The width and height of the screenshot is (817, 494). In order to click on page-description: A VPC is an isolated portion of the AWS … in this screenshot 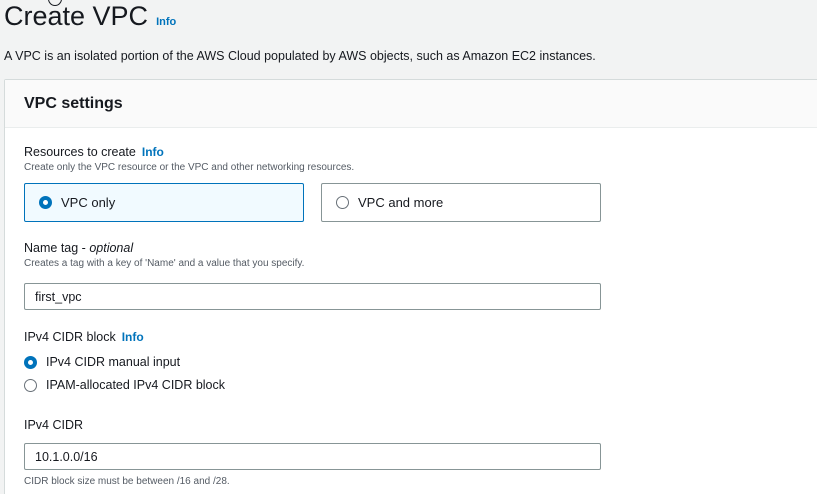, I will do `click(300, 56)`.